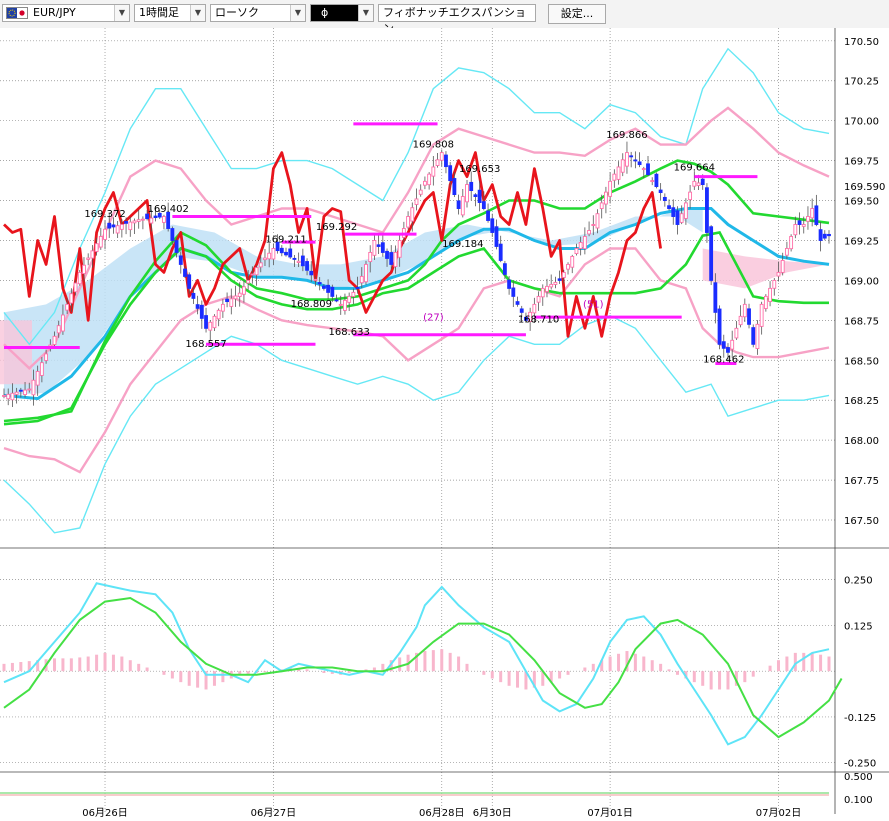 Image resolution: width=889 pixels, height=821 pixels. I want to click on price-label: 168.462, so click(723, 359).